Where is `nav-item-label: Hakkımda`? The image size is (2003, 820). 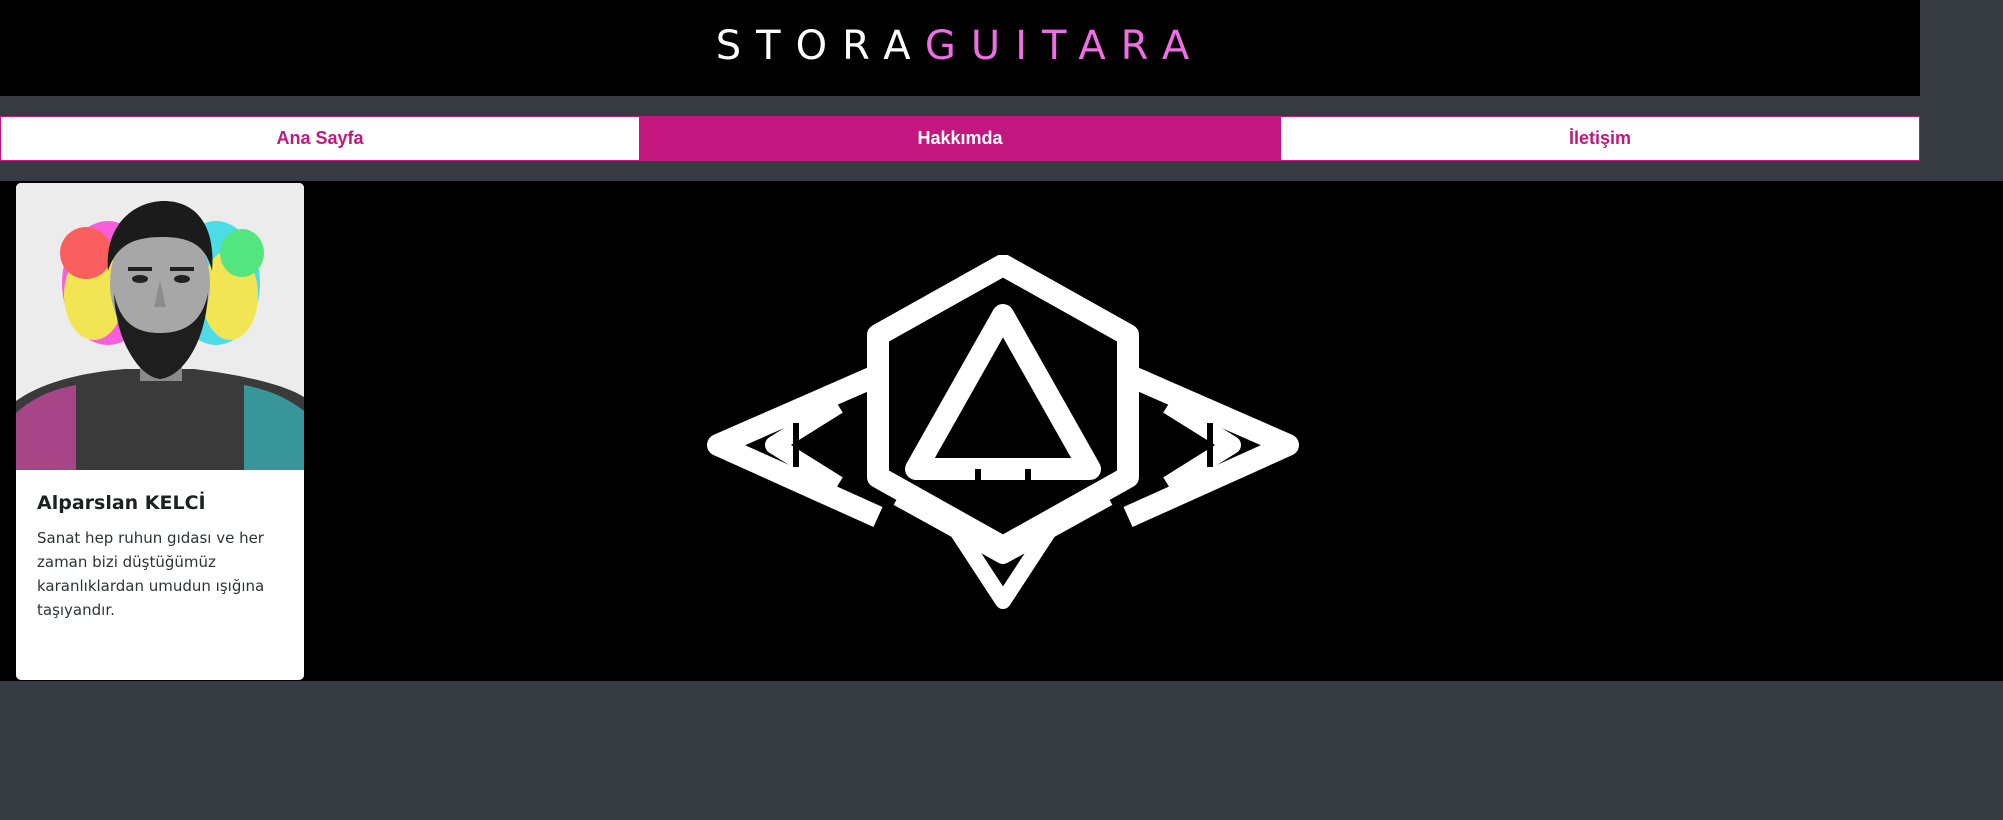 nav-item-label: Hakkımda is located at coordinates (960, 138).